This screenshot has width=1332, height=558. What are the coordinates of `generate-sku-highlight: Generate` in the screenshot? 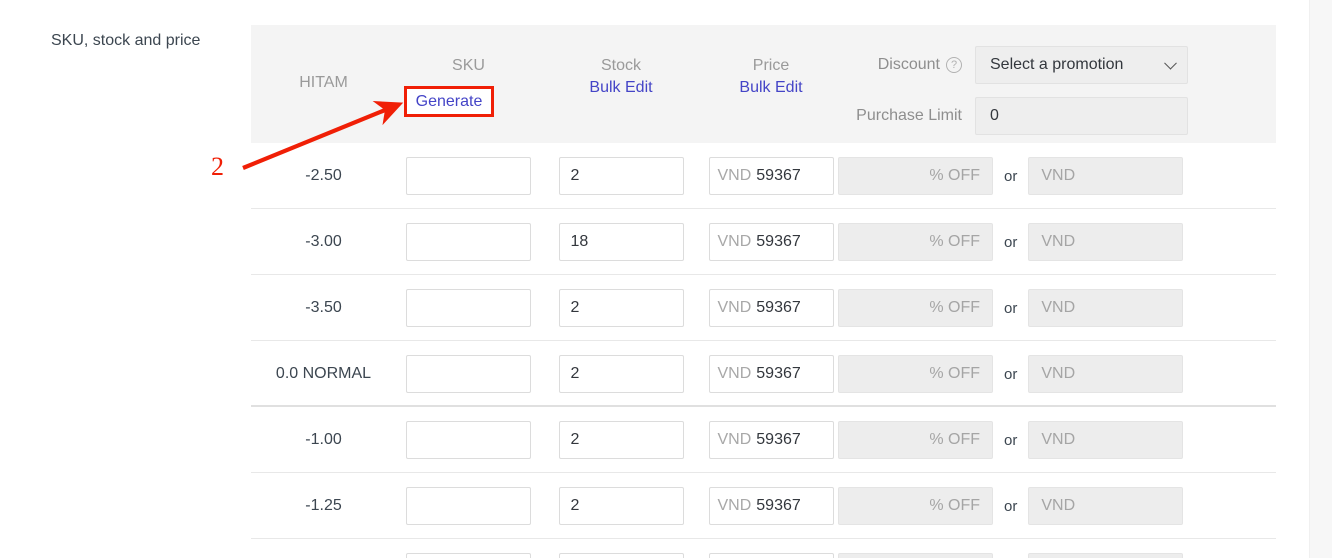 It's located at (449, 101).